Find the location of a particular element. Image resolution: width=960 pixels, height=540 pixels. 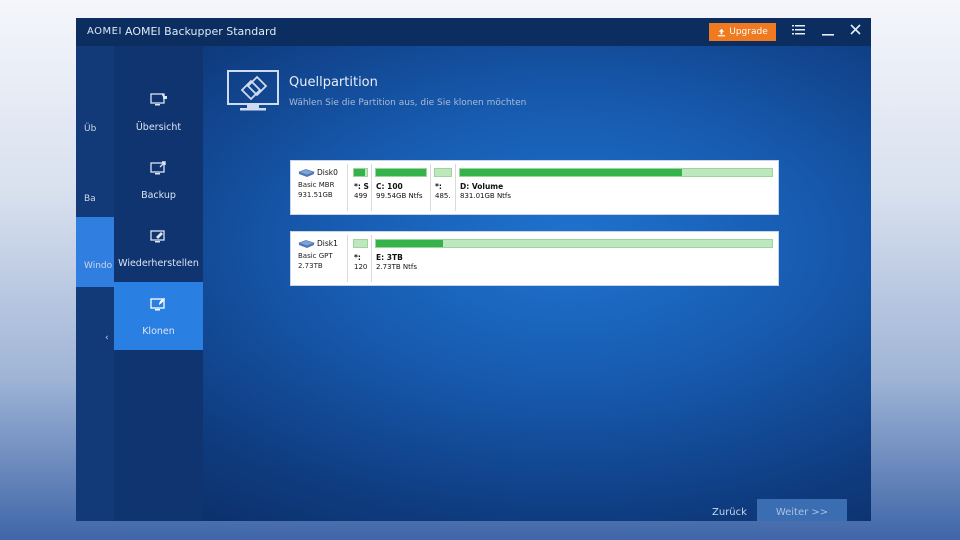

sidebar-item-restore: Wiederherstellen is located at coordinates (158, 248).